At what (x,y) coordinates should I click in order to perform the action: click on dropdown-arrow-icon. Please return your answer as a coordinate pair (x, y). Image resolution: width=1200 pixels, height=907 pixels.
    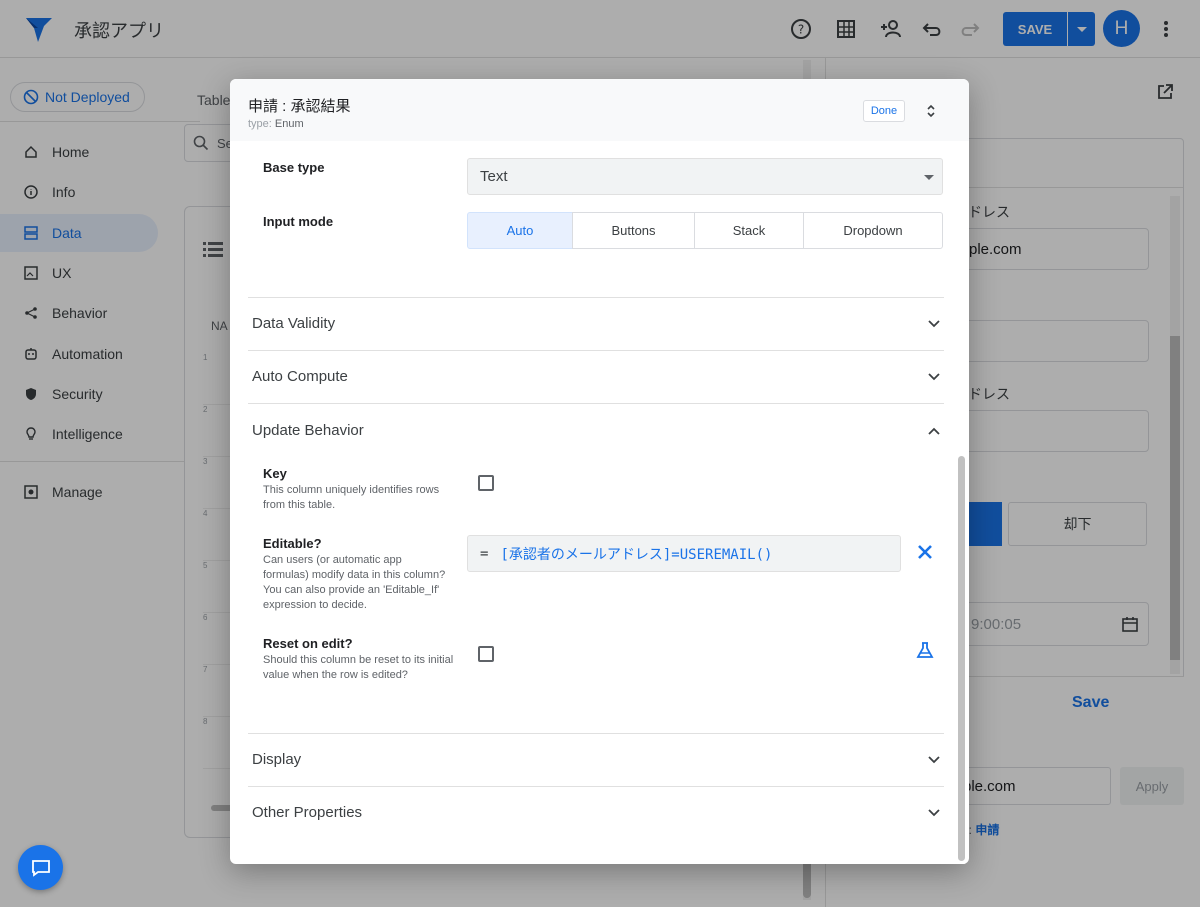
    Looking at the image, I should click on (929, 177).